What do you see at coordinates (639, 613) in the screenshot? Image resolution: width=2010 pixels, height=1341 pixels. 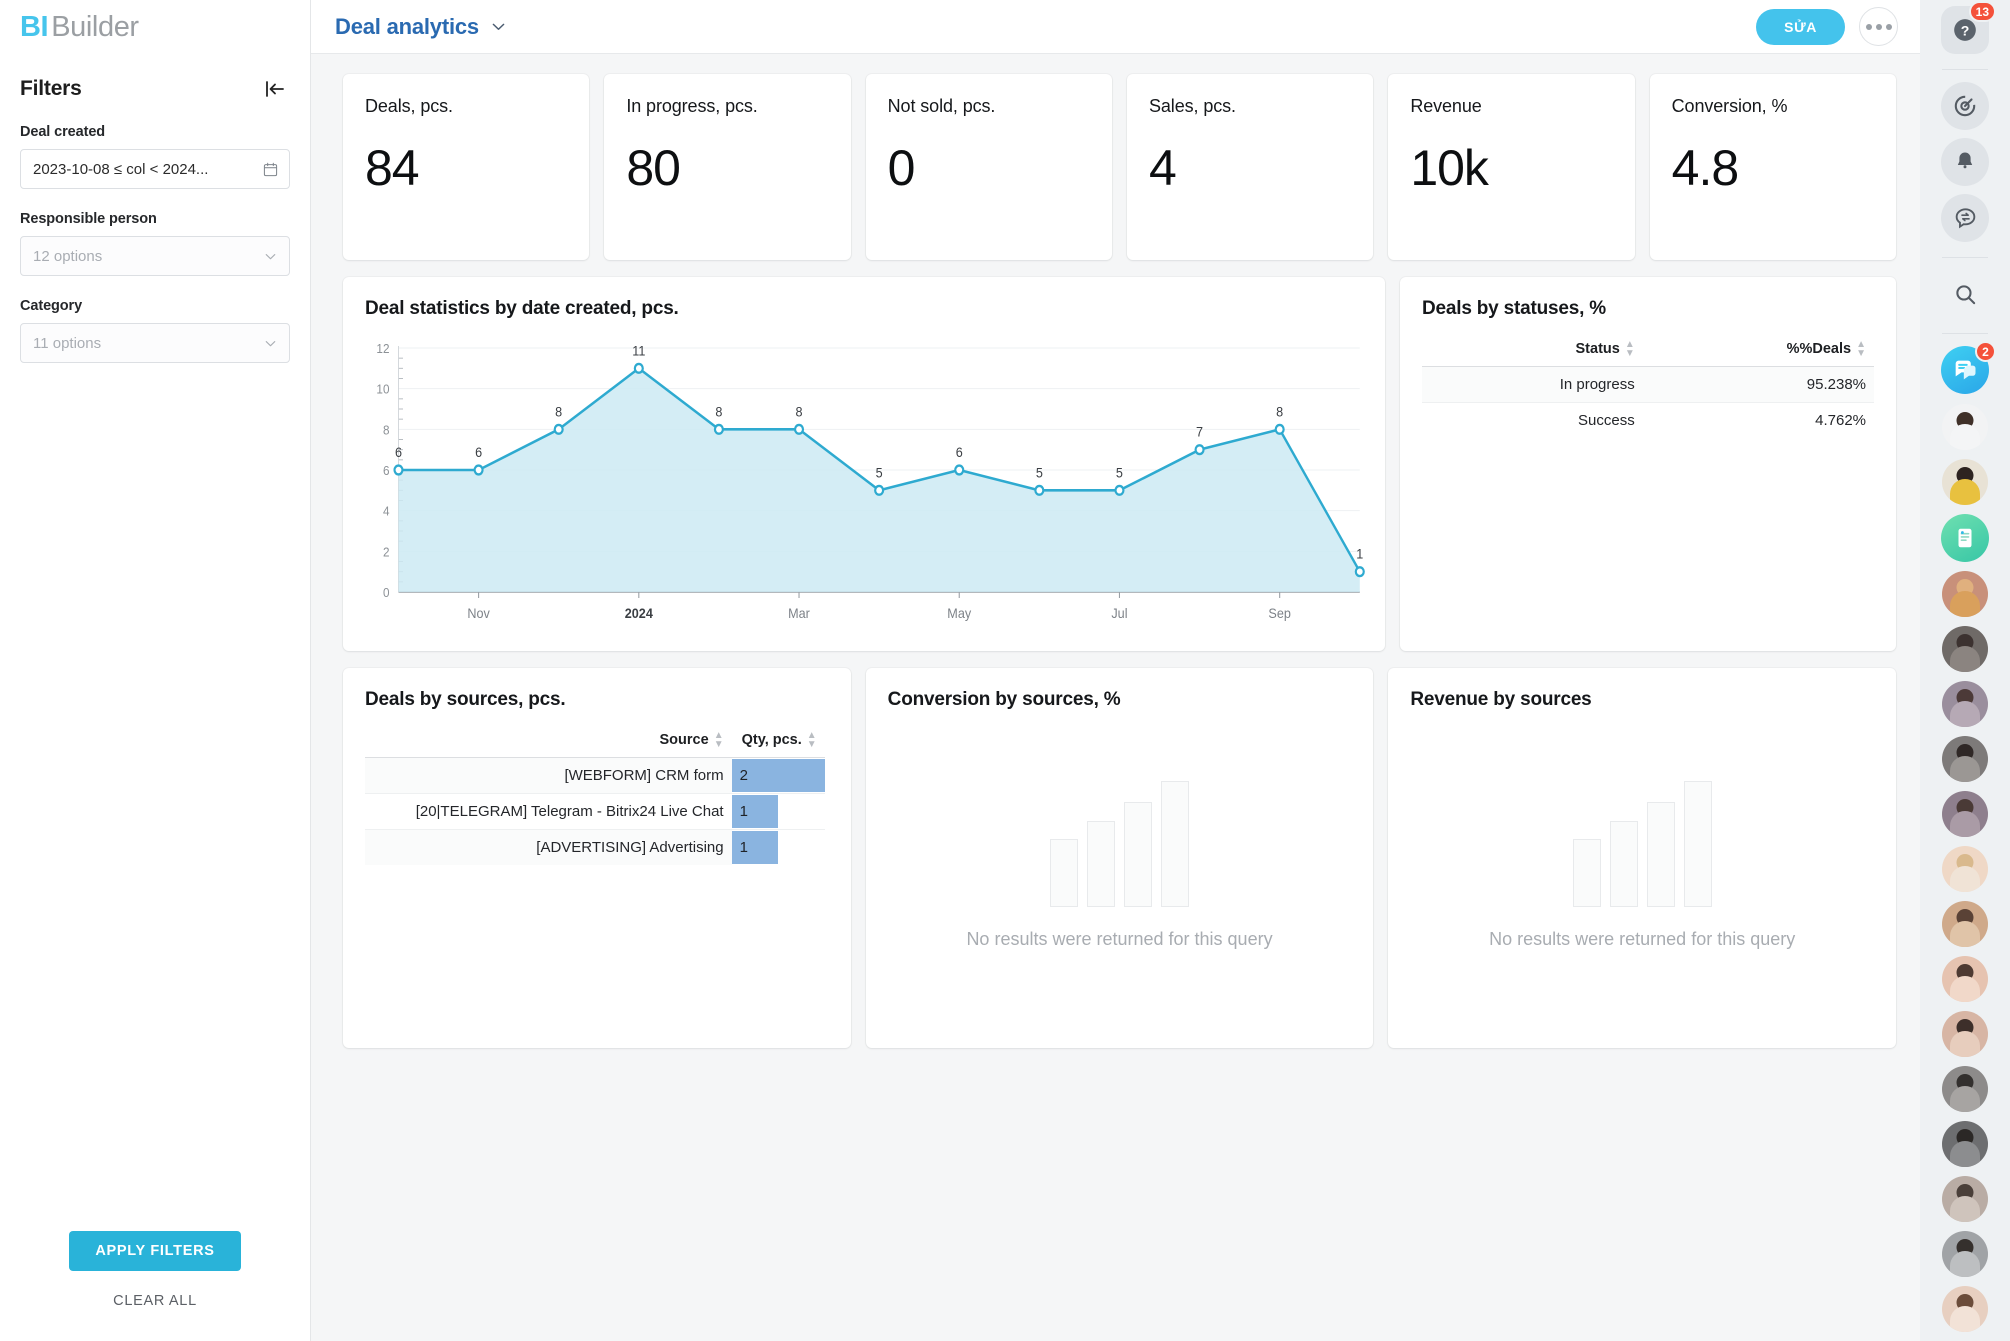 I see `x-axis-tick: 2024` at bounding box center [639, 613].